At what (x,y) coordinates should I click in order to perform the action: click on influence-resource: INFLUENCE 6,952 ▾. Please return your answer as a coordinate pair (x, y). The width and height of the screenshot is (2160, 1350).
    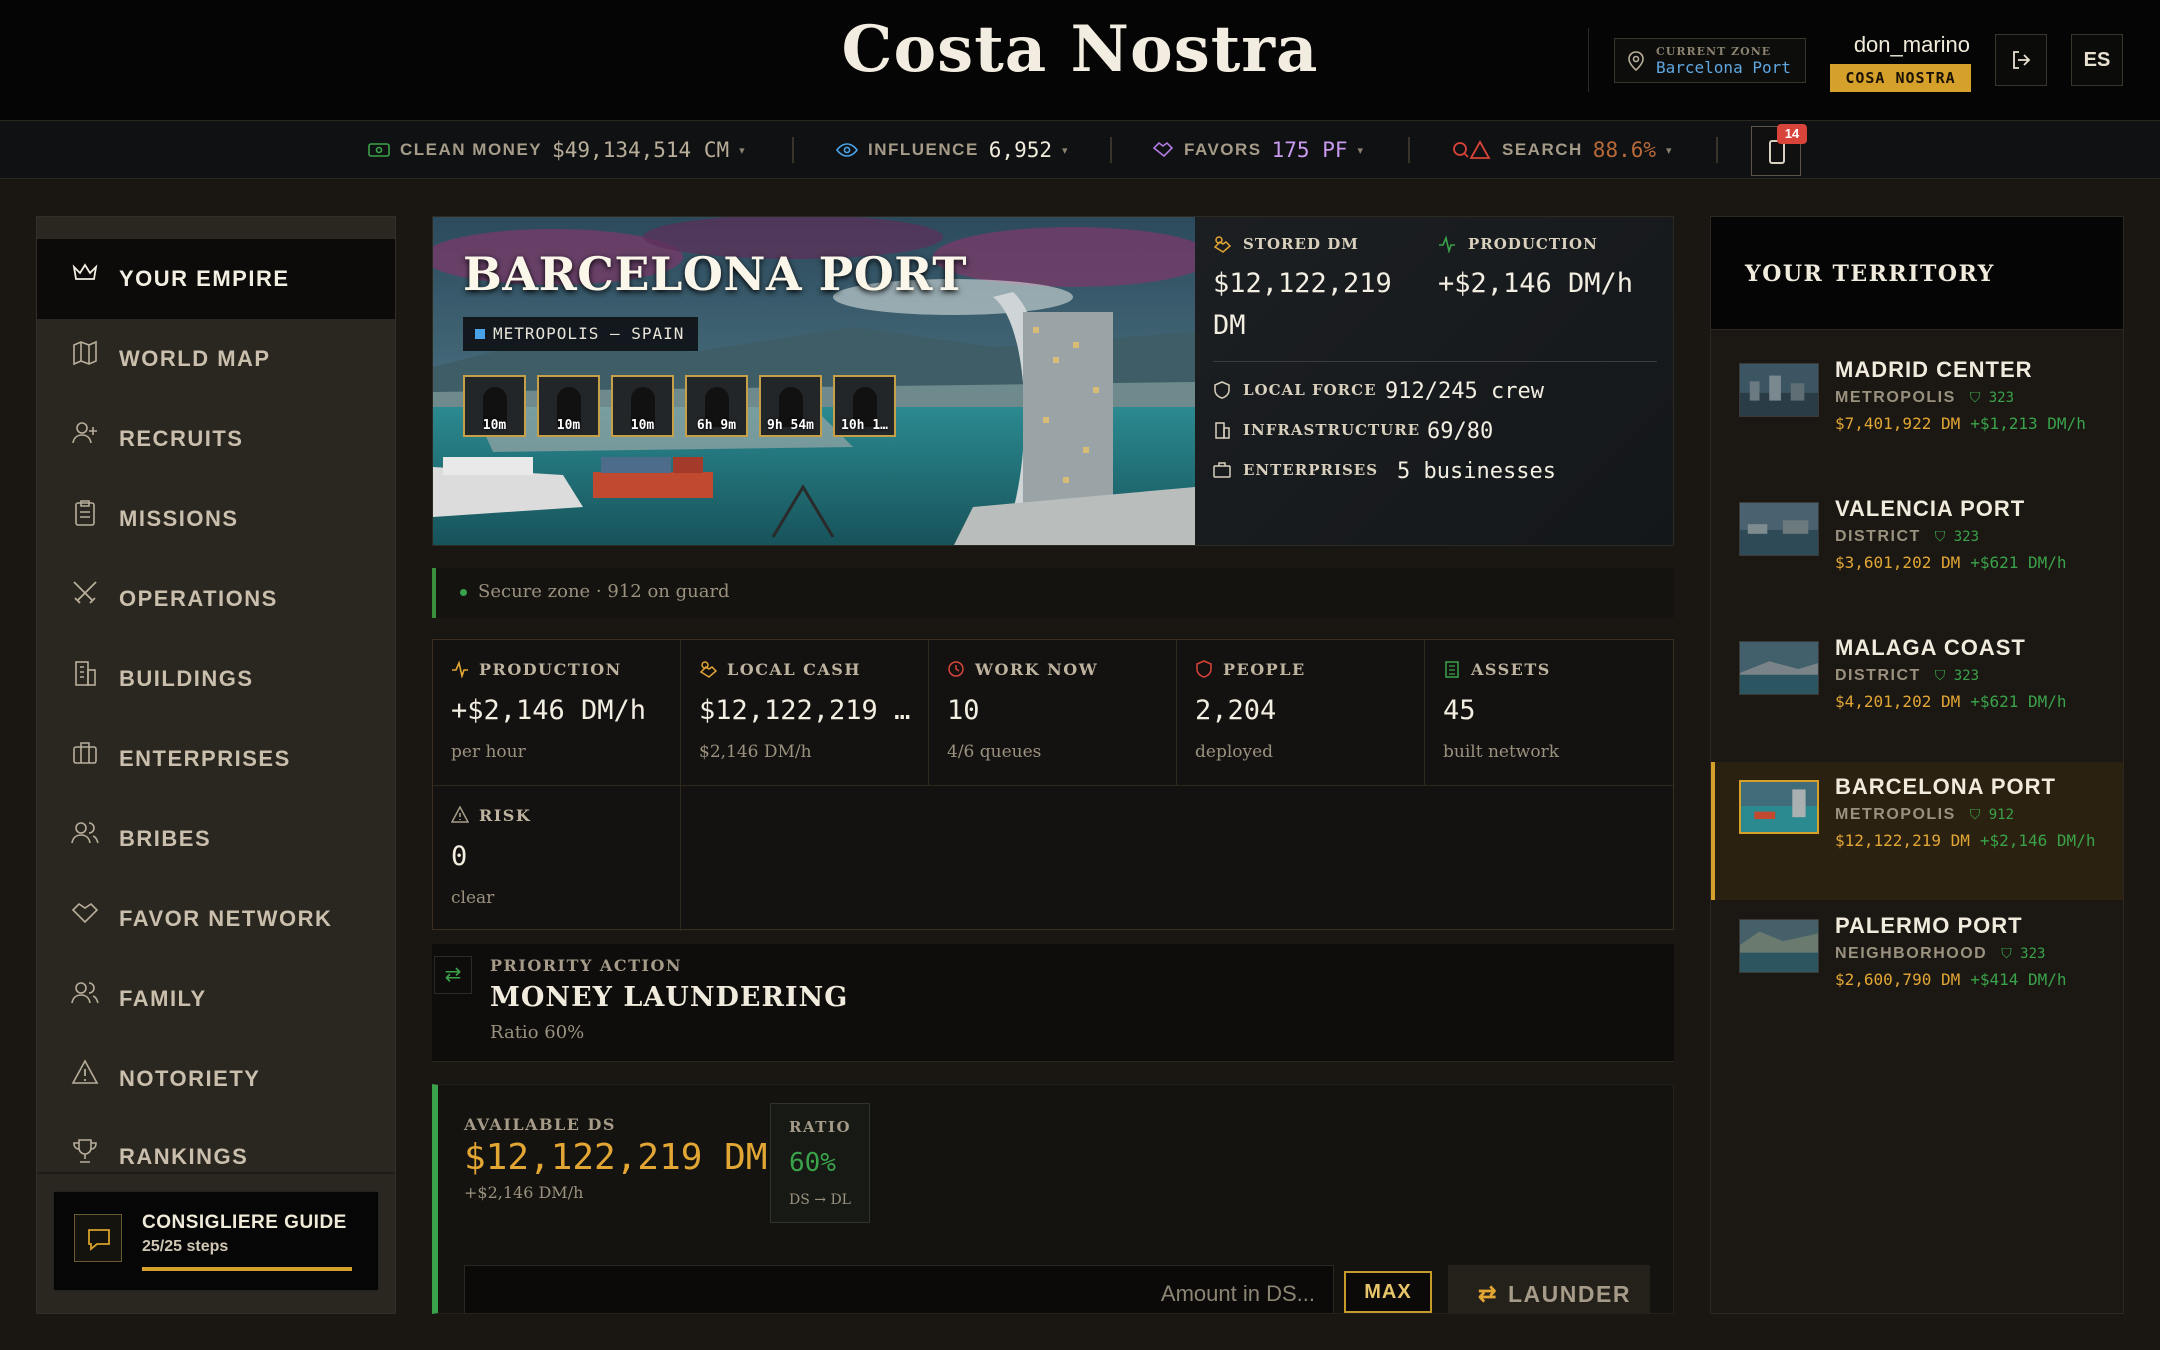
    Looking at the image, I should click on (952, 150).